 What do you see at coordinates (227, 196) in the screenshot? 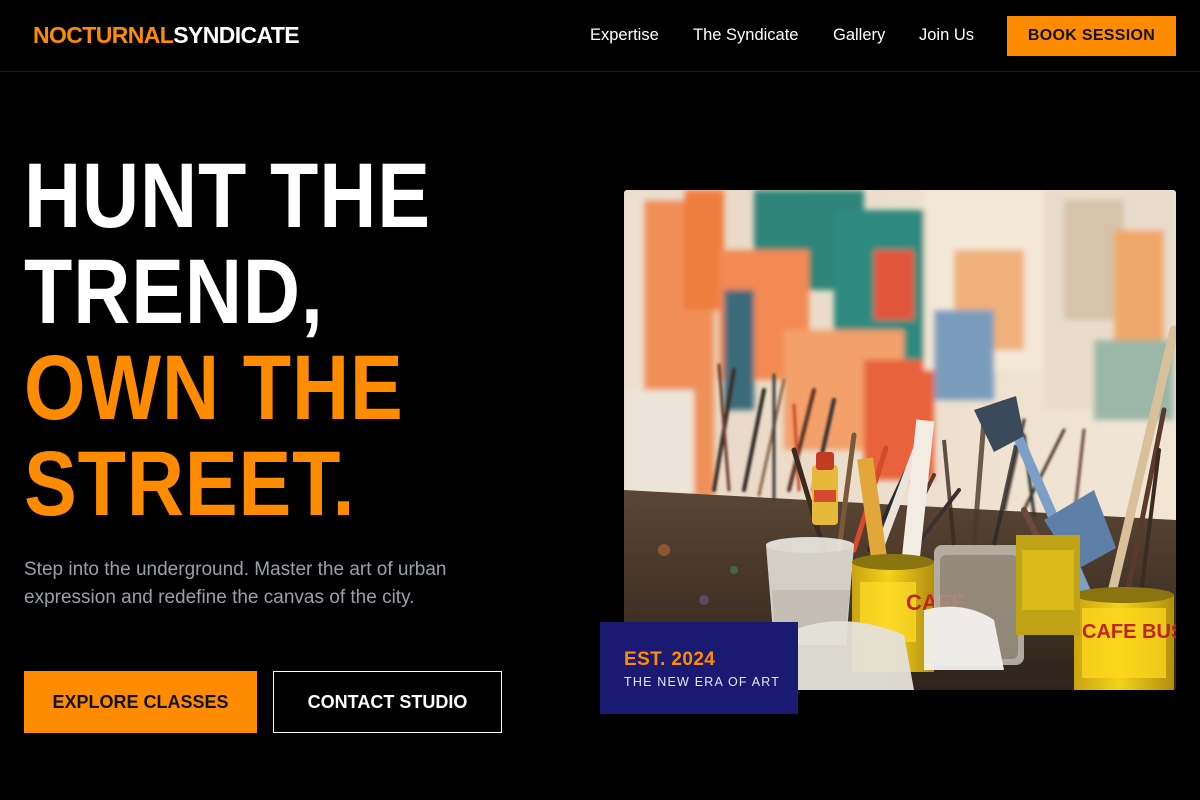
I see `headline-line-1: HUNT THE` at bounding box center [227, 196].